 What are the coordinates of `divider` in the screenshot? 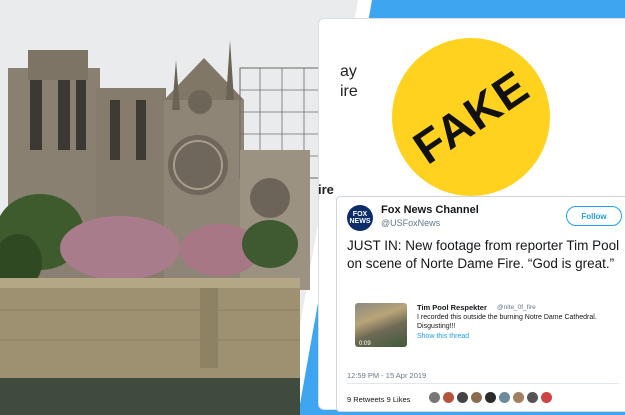 It's located at (483, 383).